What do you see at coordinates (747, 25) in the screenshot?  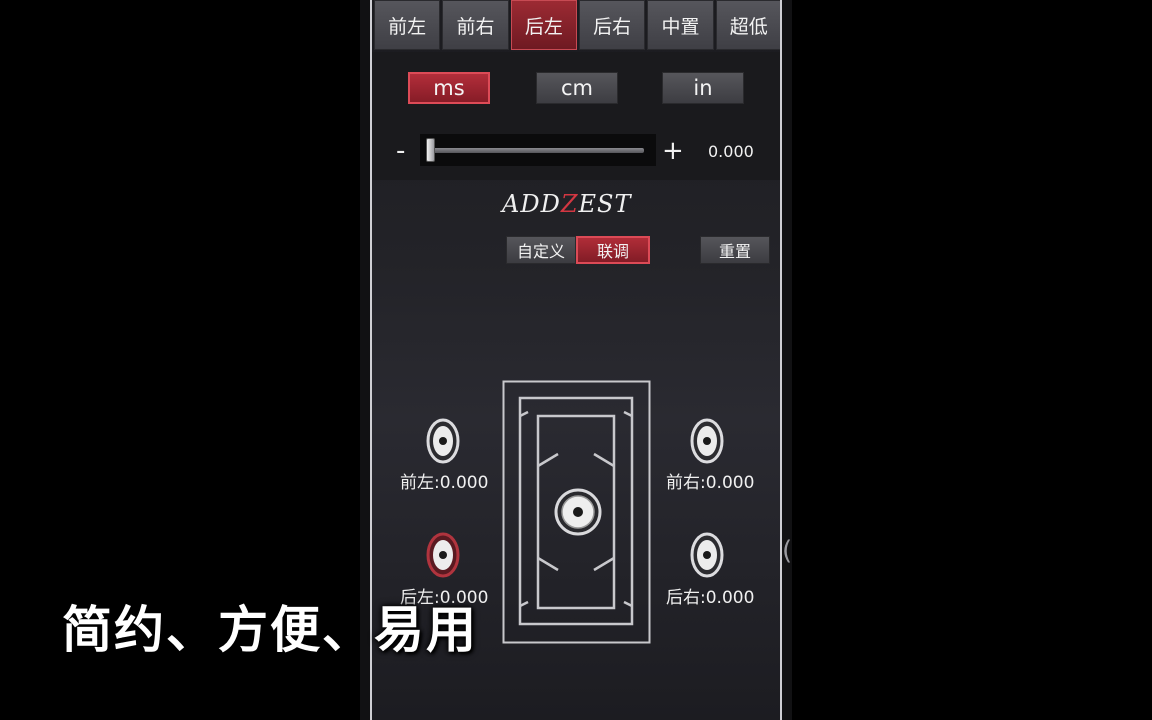 I see `tab-subwoofer: 超低` at bounding box center [747, 25].